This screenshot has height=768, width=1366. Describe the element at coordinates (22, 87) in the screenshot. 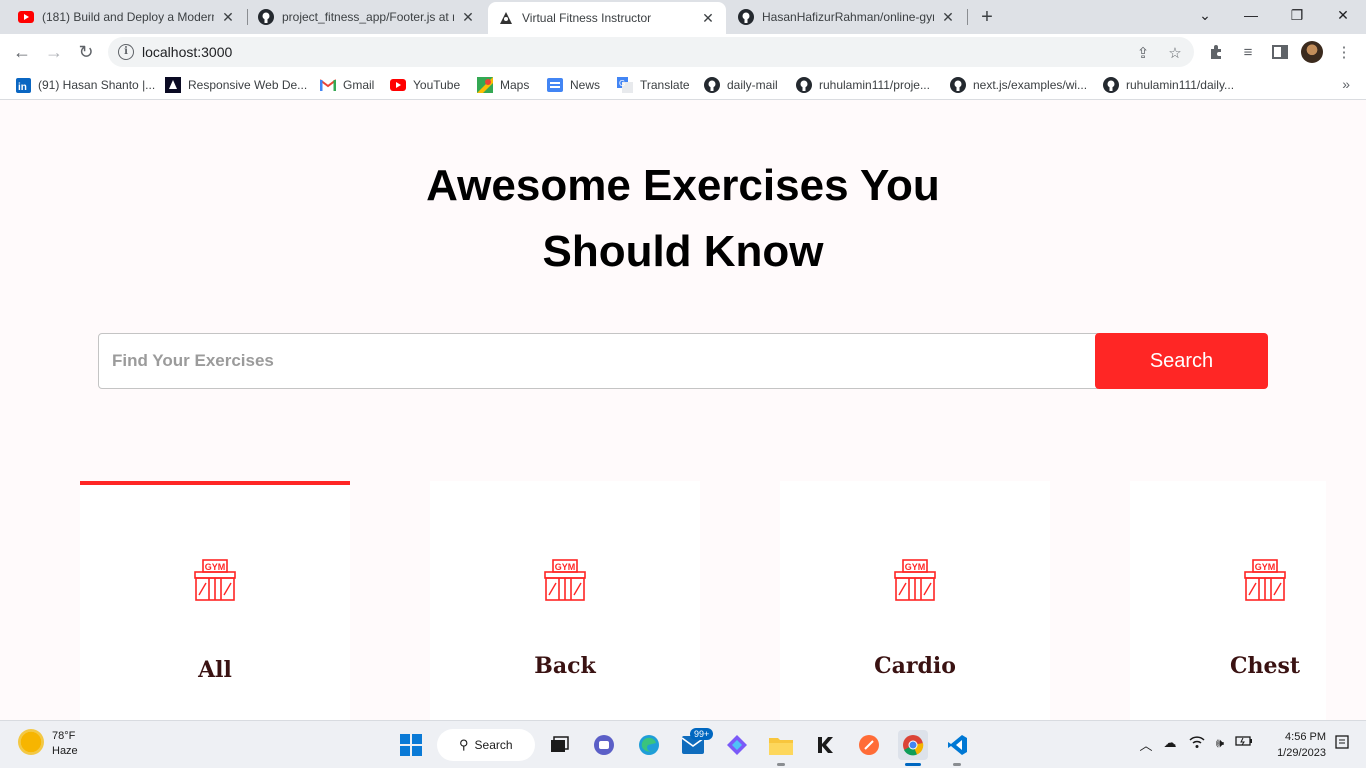

I see `svg-text: in` at that location.